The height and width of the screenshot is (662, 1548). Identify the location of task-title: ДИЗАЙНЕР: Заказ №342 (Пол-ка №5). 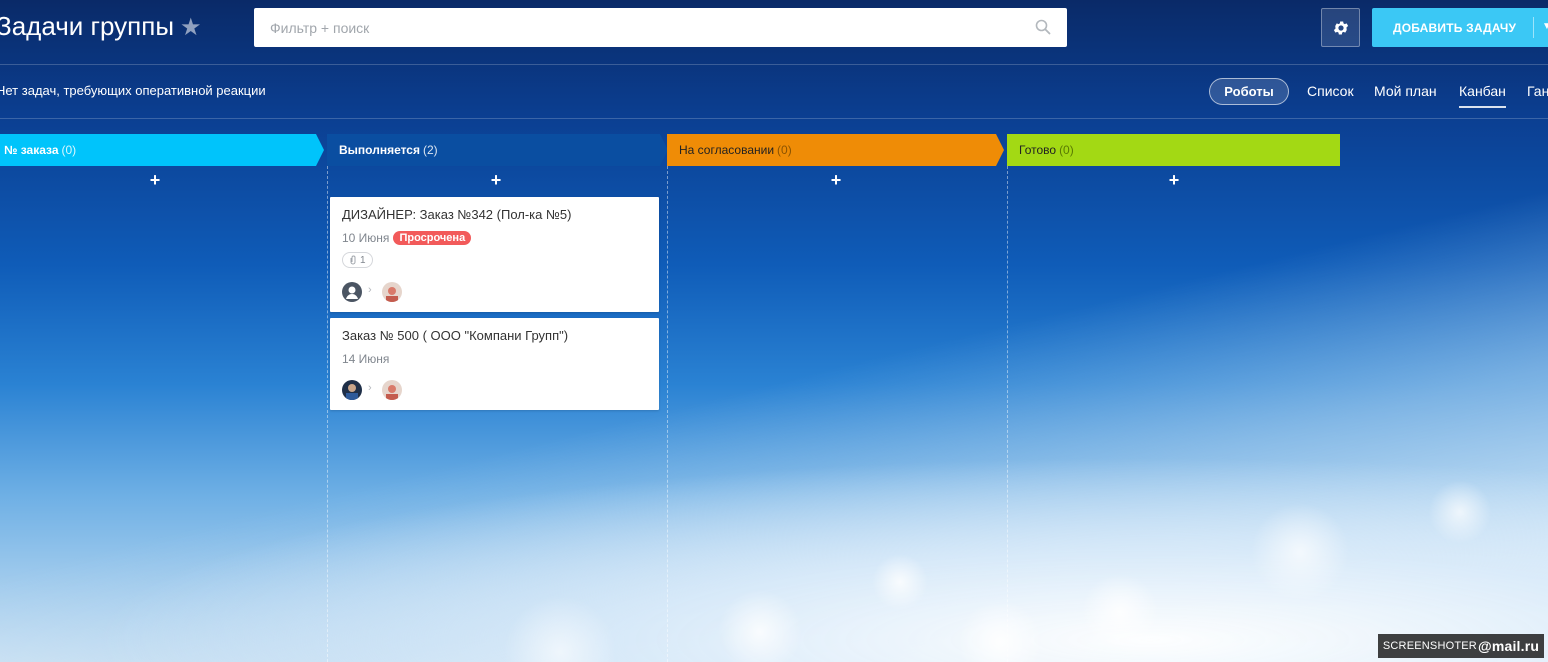
(457, 214).